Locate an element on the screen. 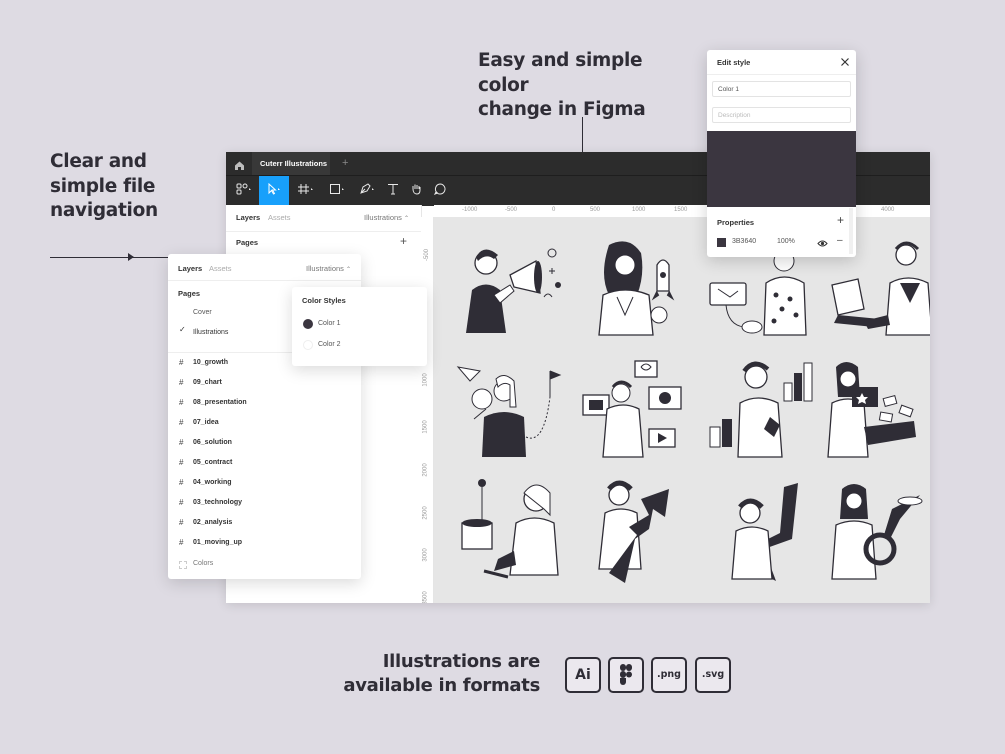 The height and width of the screenshot is (754, 1005). illustration-rocket is located at coordinates (637, 294).